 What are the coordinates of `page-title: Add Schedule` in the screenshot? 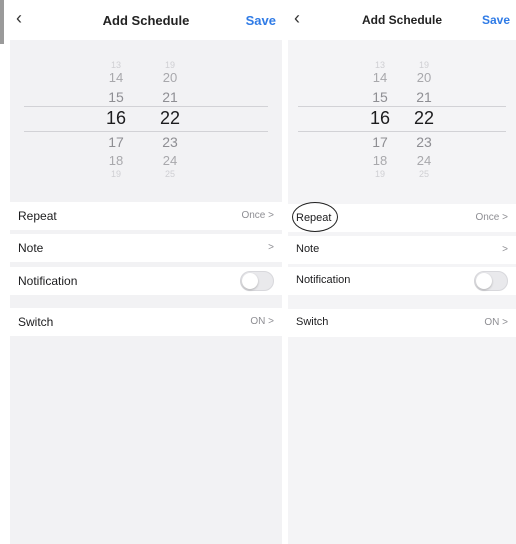 It's located at (146, 20).